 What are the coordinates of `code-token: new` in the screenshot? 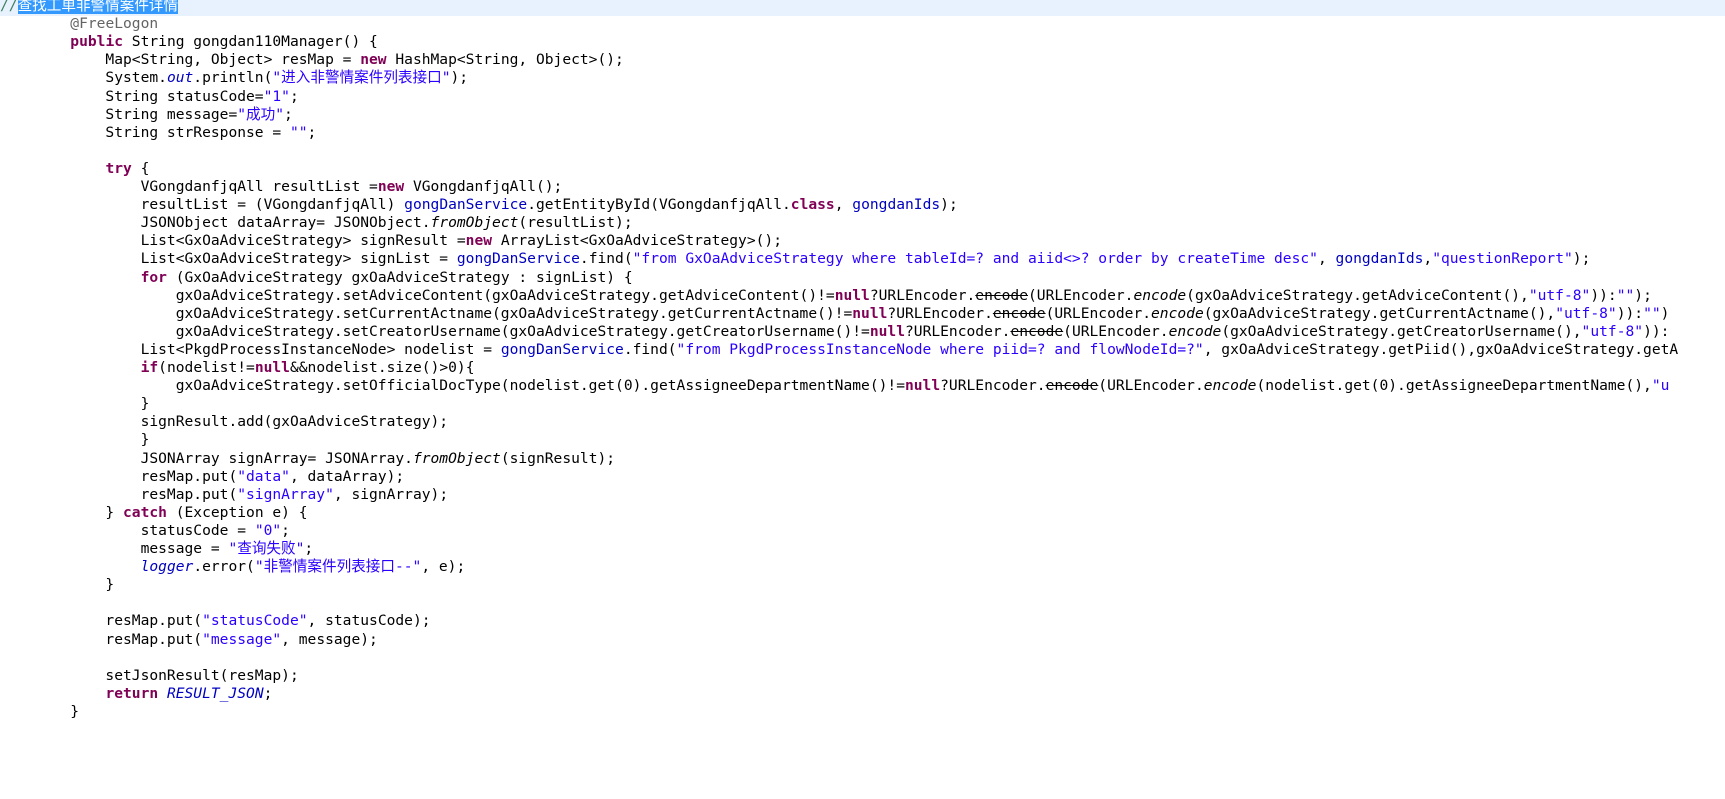 It's located at (373, 60).